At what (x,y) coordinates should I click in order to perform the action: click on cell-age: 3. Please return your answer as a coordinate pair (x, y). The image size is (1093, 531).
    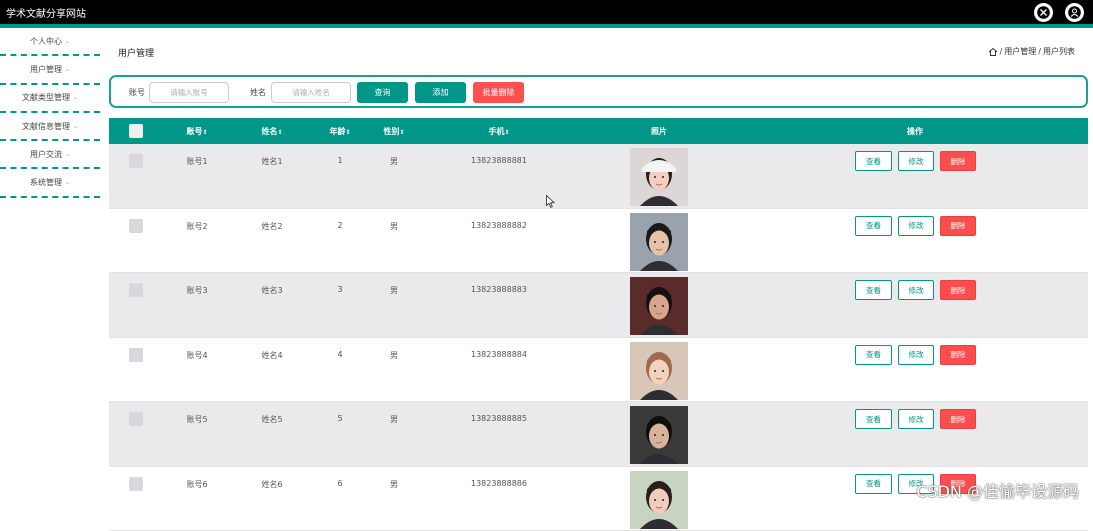
    Looking at the image, I should click on (339, 289).